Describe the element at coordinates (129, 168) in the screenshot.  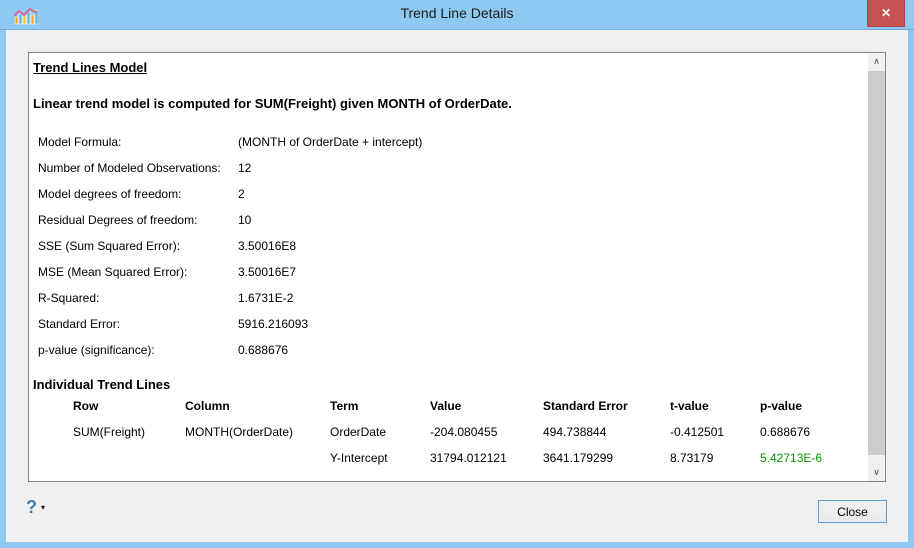
I see `stat-label: Number of Modeled Observations:` at that location.